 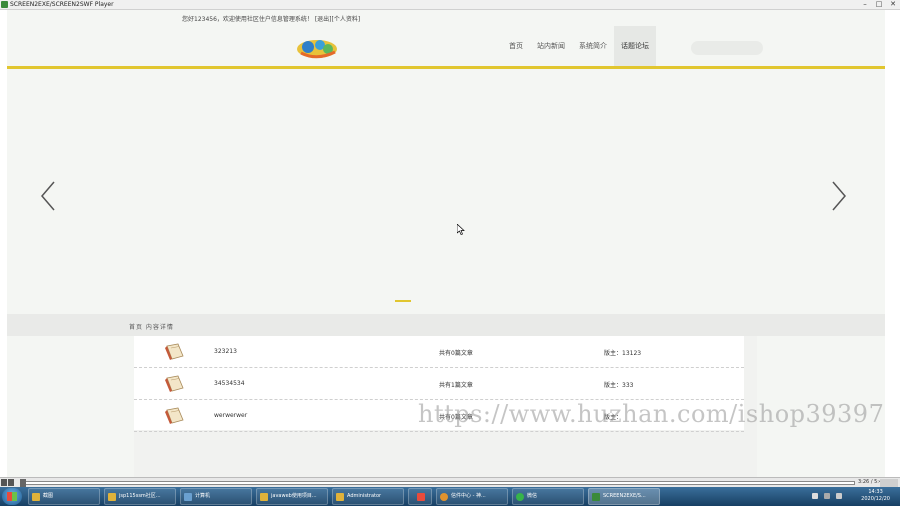 What do you see at coordinates (151, 327) in the screenshot?
I see `breadcrumb: 首页 内容详情` at bounding box center [151, 327].